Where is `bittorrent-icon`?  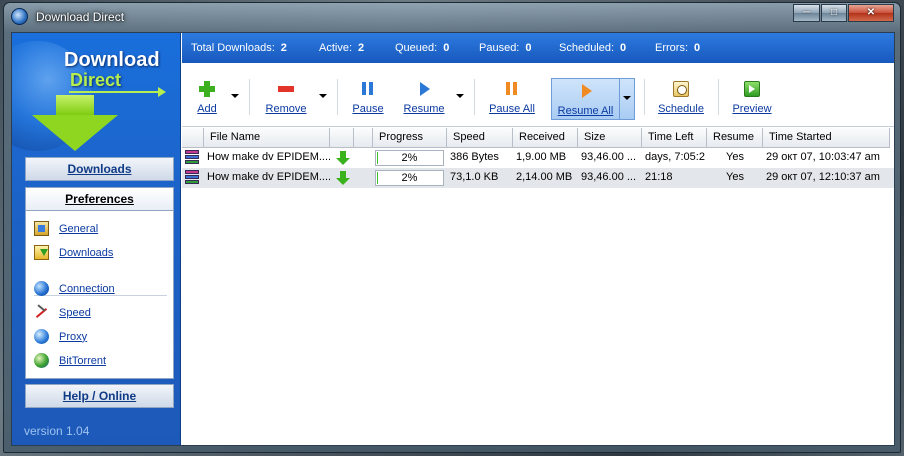
bittorrent-icon is located at coordinates (41, 360).